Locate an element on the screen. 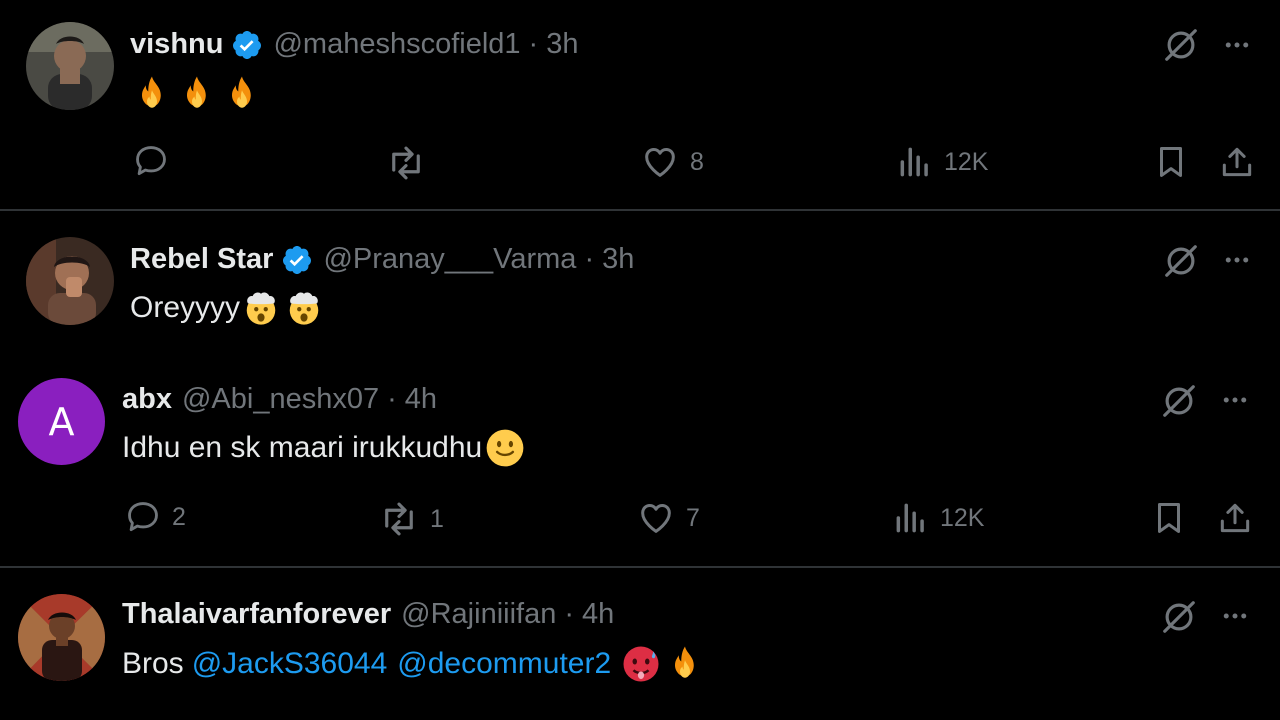  tweet-text is located at coordinates (197, 94).